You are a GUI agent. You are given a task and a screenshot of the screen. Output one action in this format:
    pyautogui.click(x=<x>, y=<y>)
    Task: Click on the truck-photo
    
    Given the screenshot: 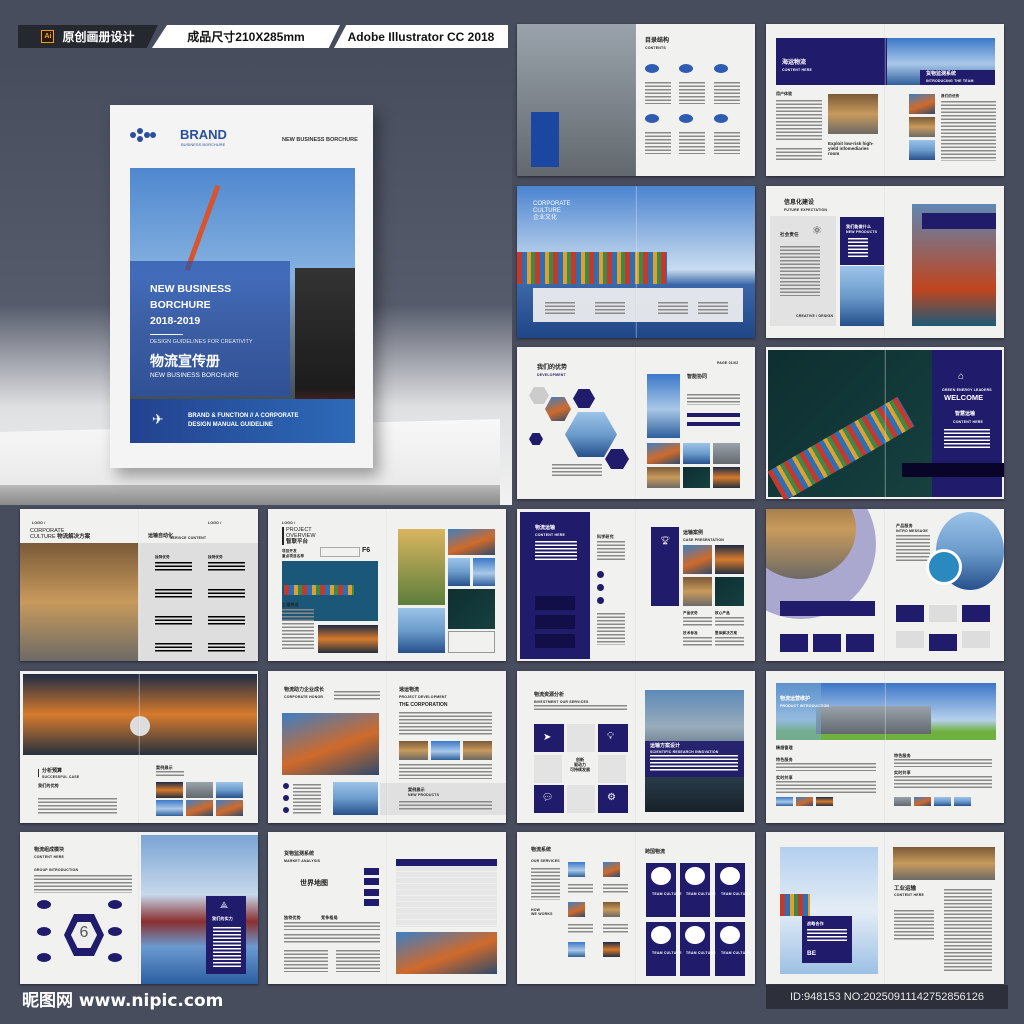 What is the action you would take?
    pyautogui.click(x=663, y=406)
    